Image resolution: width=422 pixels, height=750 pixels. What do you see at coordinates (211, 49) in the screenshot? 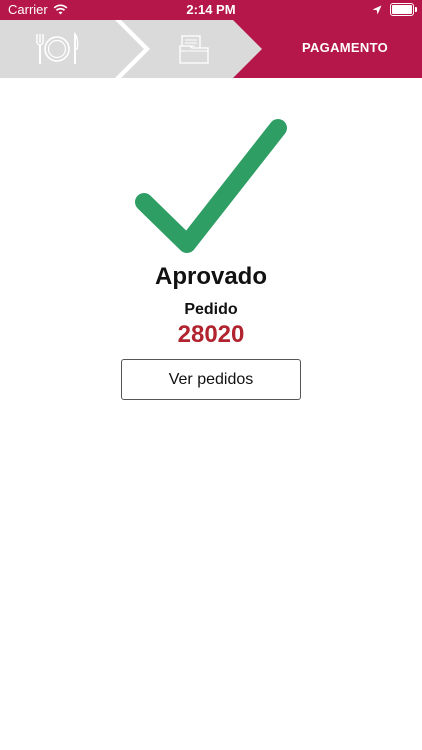
I see `checkout-steps: PAGAMENTO` at bounding box center [211, 49].